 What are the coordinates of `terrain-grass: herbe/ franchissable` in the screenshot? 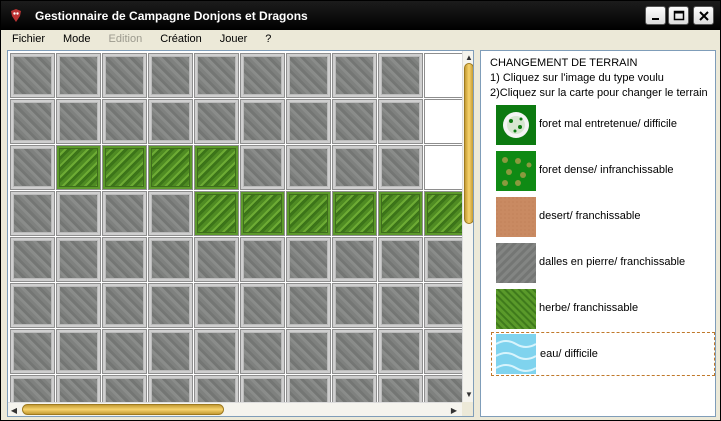 It's located at (603, 309).